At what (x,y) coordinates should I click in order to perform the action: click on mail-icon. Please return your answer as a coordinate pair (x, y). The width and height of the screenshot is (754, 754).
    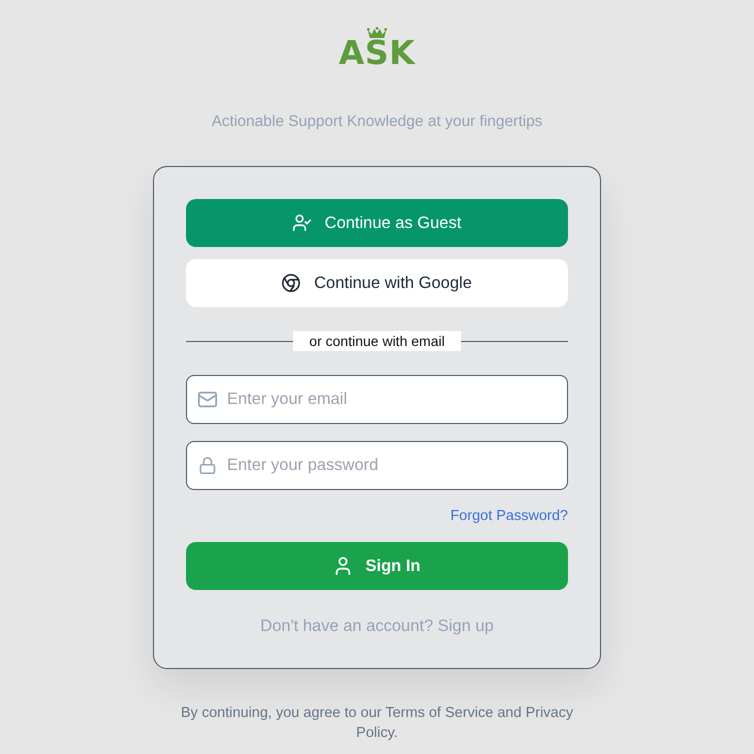
    Looking at the image, I should click on (207, 399).